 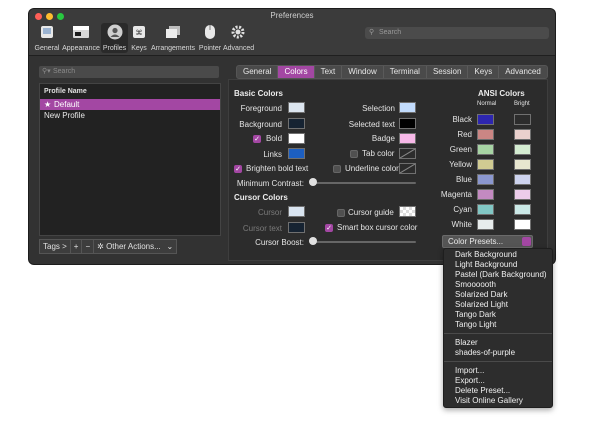 I want to click on selection-label: Selection, so click(x=378, y=108).